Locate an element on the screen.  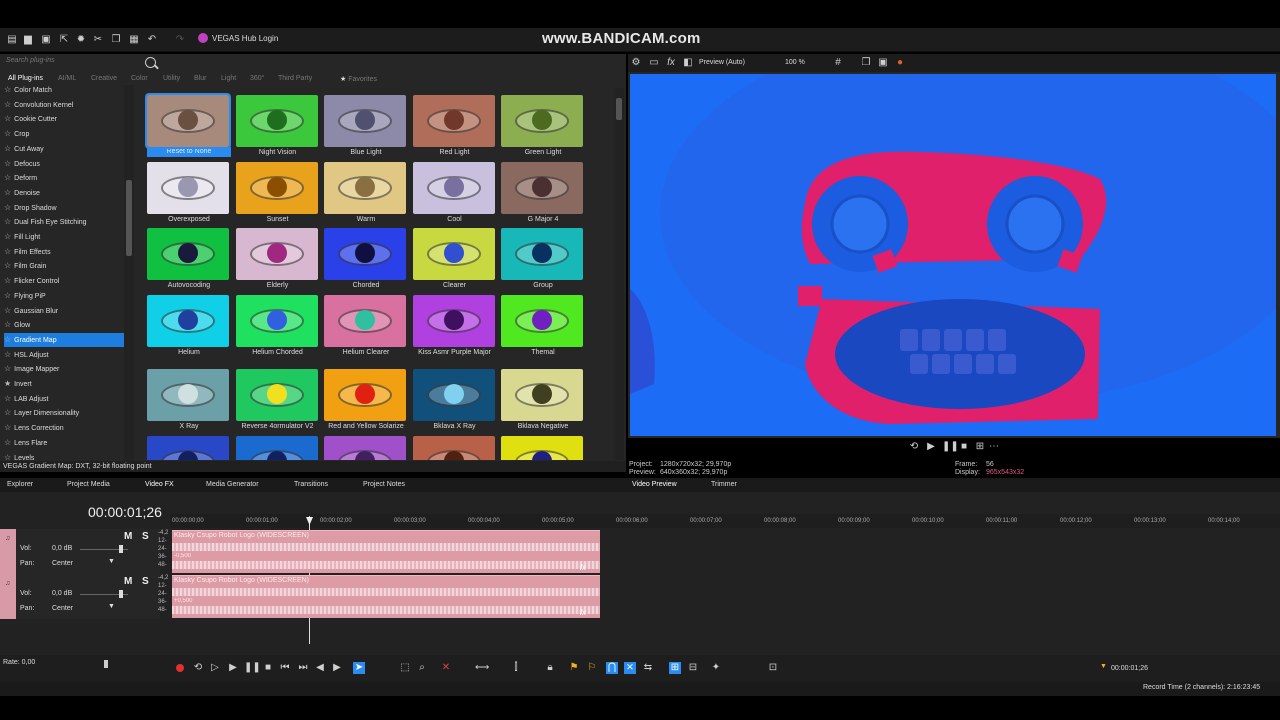
lock-icon: 🔒︎ is located at coordinates (550, 668).